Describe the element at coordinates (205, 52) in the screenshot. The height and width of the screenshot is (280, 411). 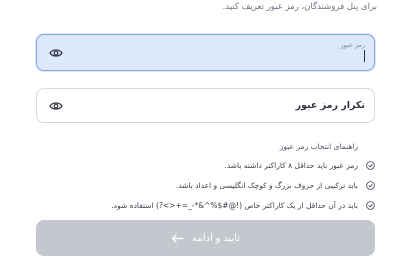
I see `password-field: رمز عبور` at that location.